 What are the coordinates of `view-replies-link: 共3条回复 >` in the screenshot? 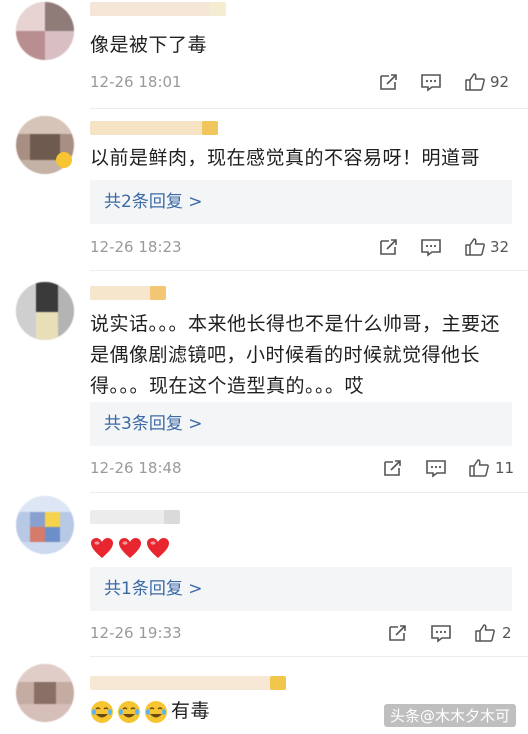 It's located at (301, 424).